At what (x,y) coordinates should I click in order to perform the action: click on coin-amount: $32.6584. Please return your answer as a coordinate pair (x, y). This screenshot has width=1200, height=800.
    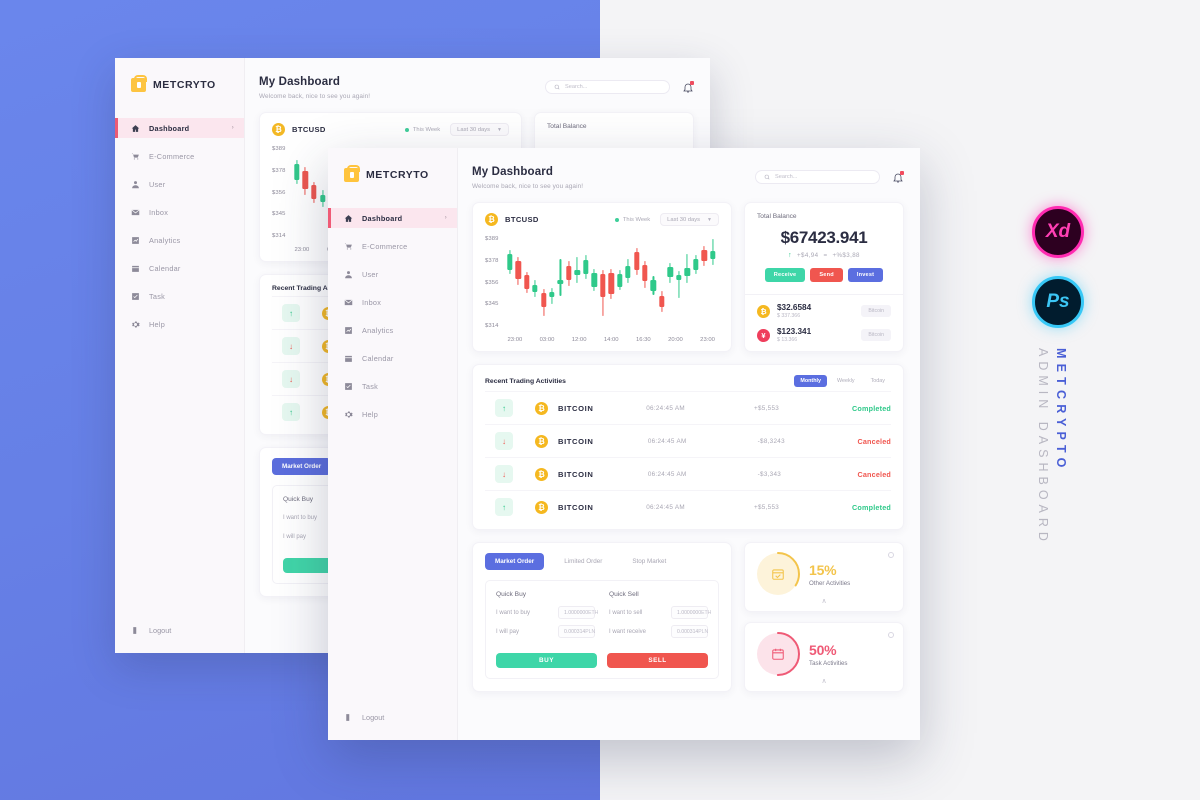
    Looking at the image, I should click on (794, 307).